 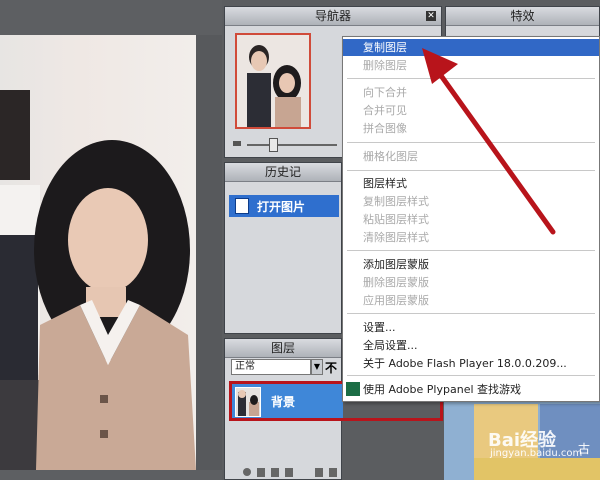 I want to click on menu-item-delete-mask: 删除图层蒙版, so click(x=396, y=282).